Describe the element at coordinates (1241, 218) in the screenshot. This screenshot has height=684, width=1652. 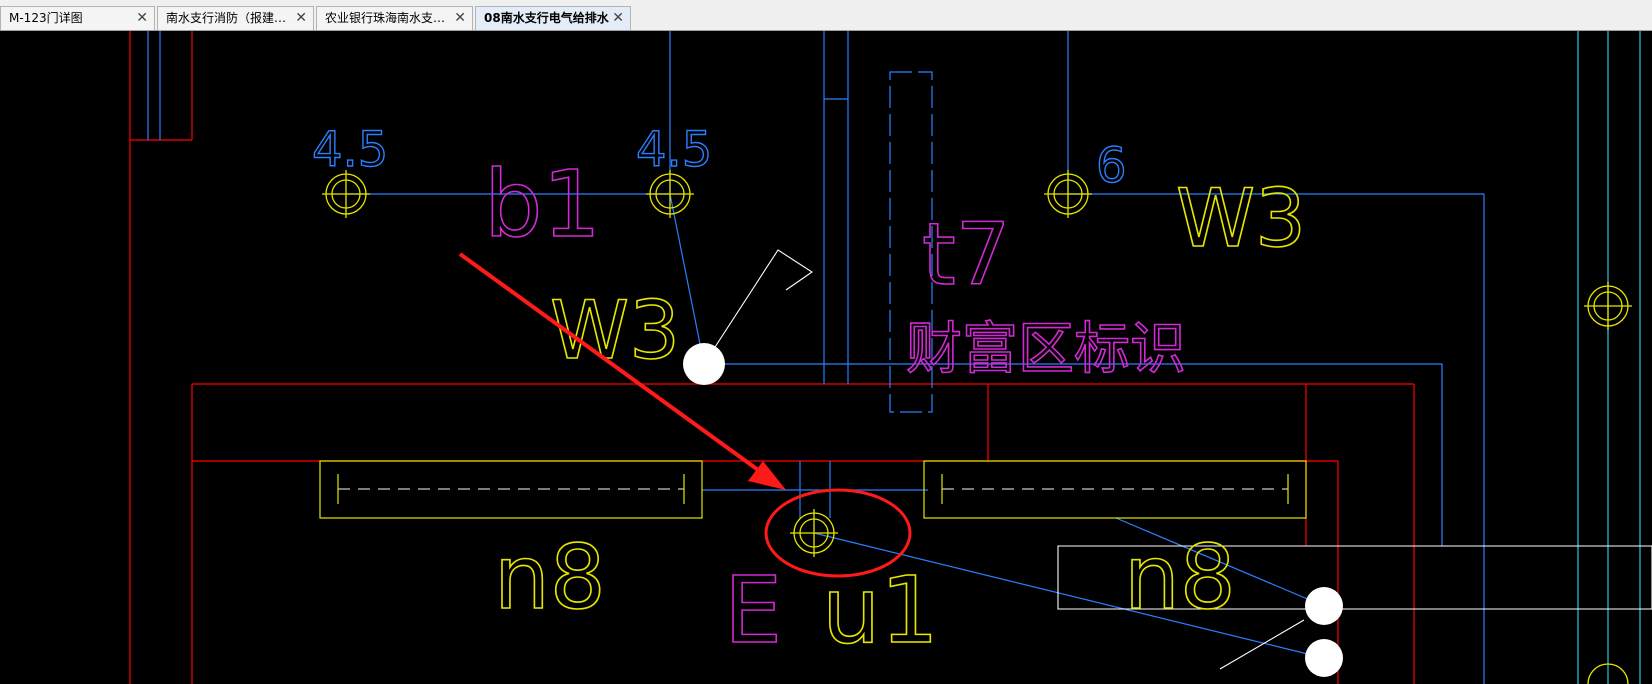
I see `label-w3-top: W3` at that location.